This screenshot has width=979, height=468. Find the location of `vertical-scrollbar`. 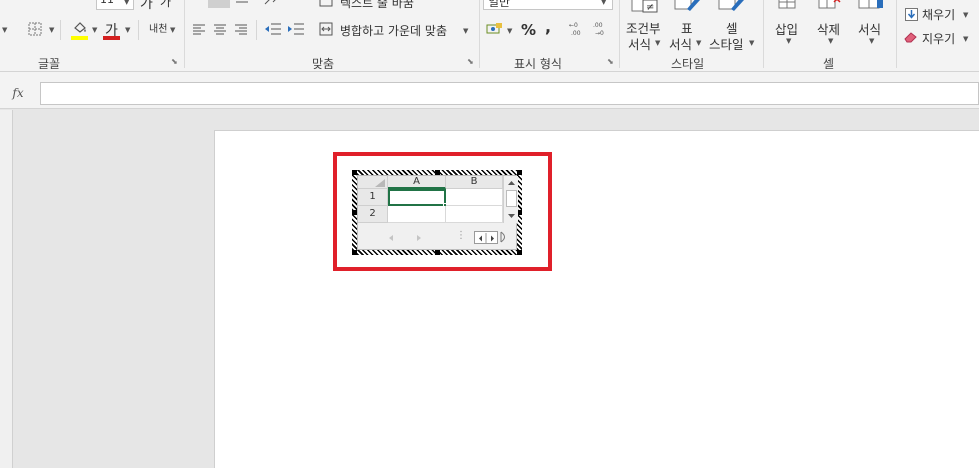

vertical-scrollbar is located at coordinates (510, 199).